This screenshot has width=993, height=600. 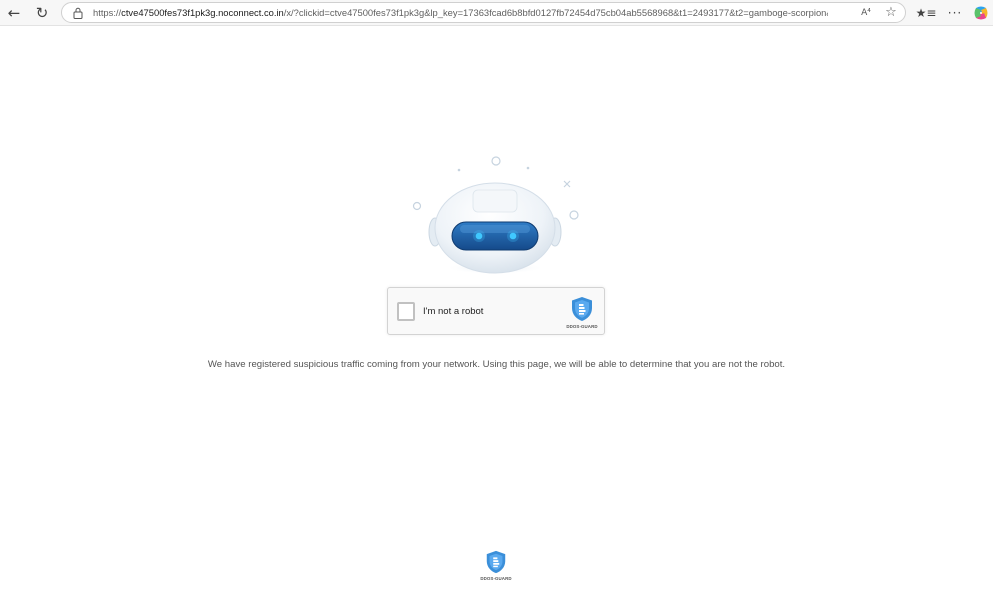 What do you see at coordinates (202, 12) in the screenshot?
I see `url-host: ctve47500fes73f1pk3g.noconnect.co.in` at bounding box center [202, 12].